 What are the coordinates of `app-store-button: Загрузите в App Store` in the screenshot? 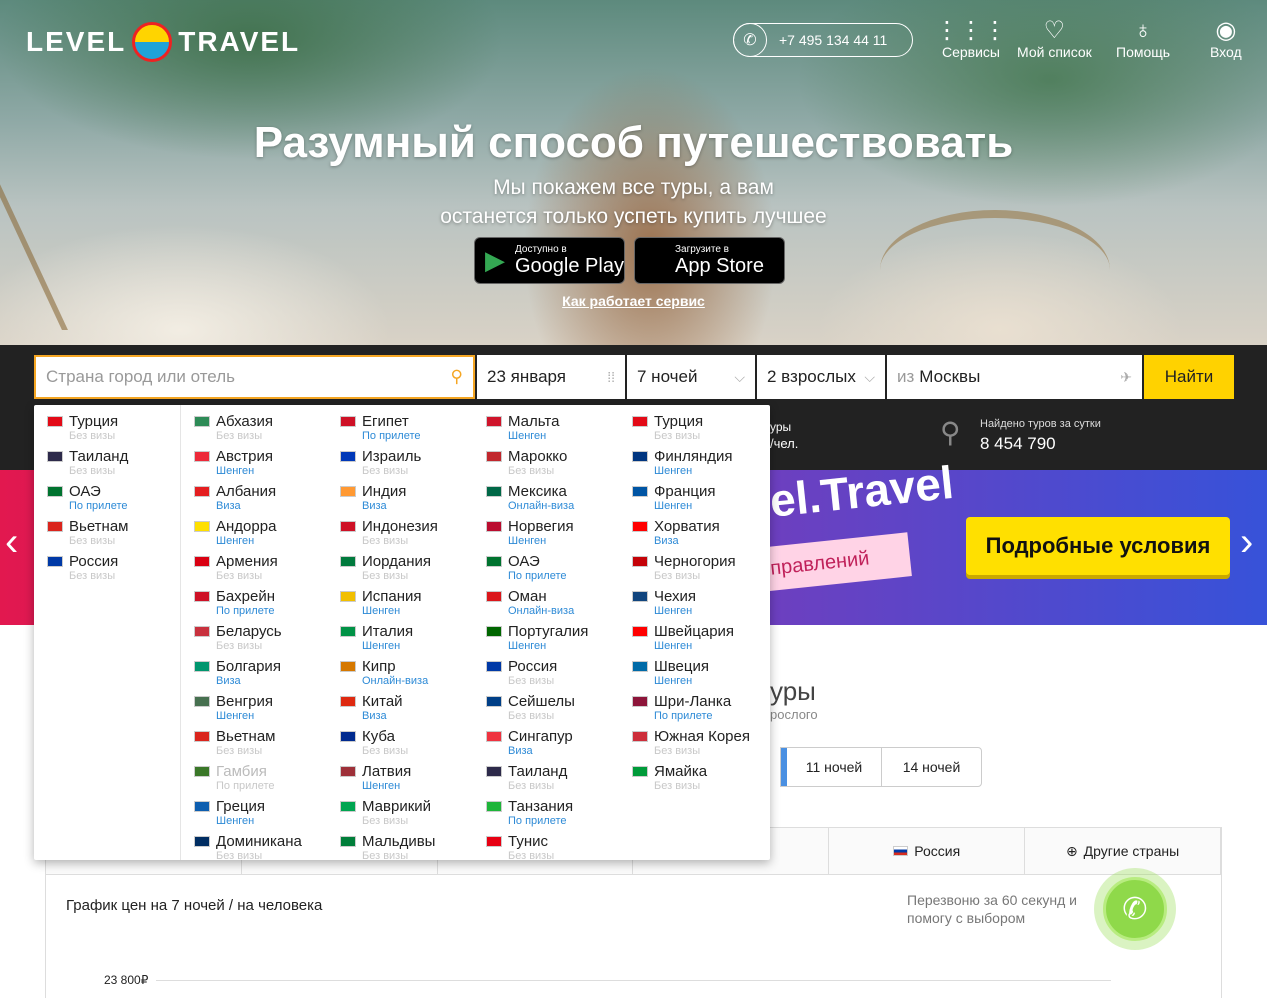 It's located at (709, 260).